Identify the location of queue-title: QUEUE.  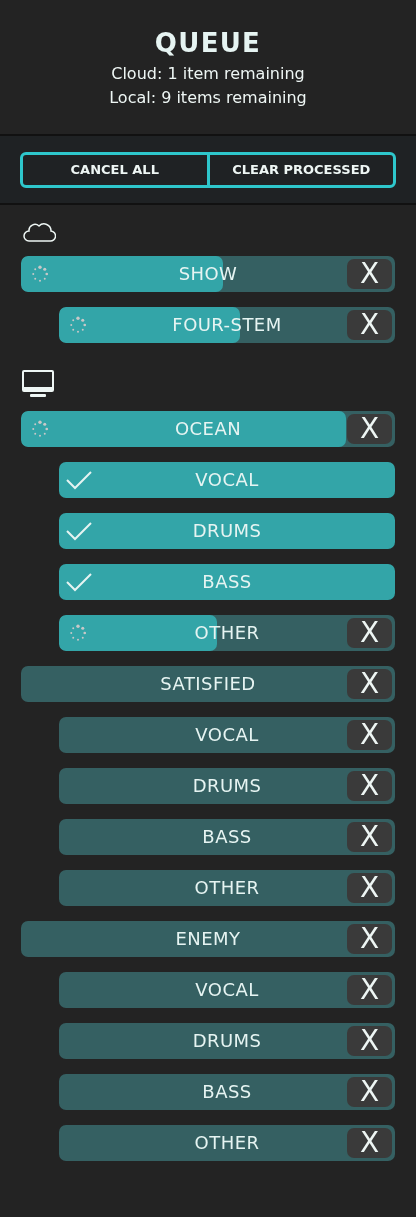
(208, 43).